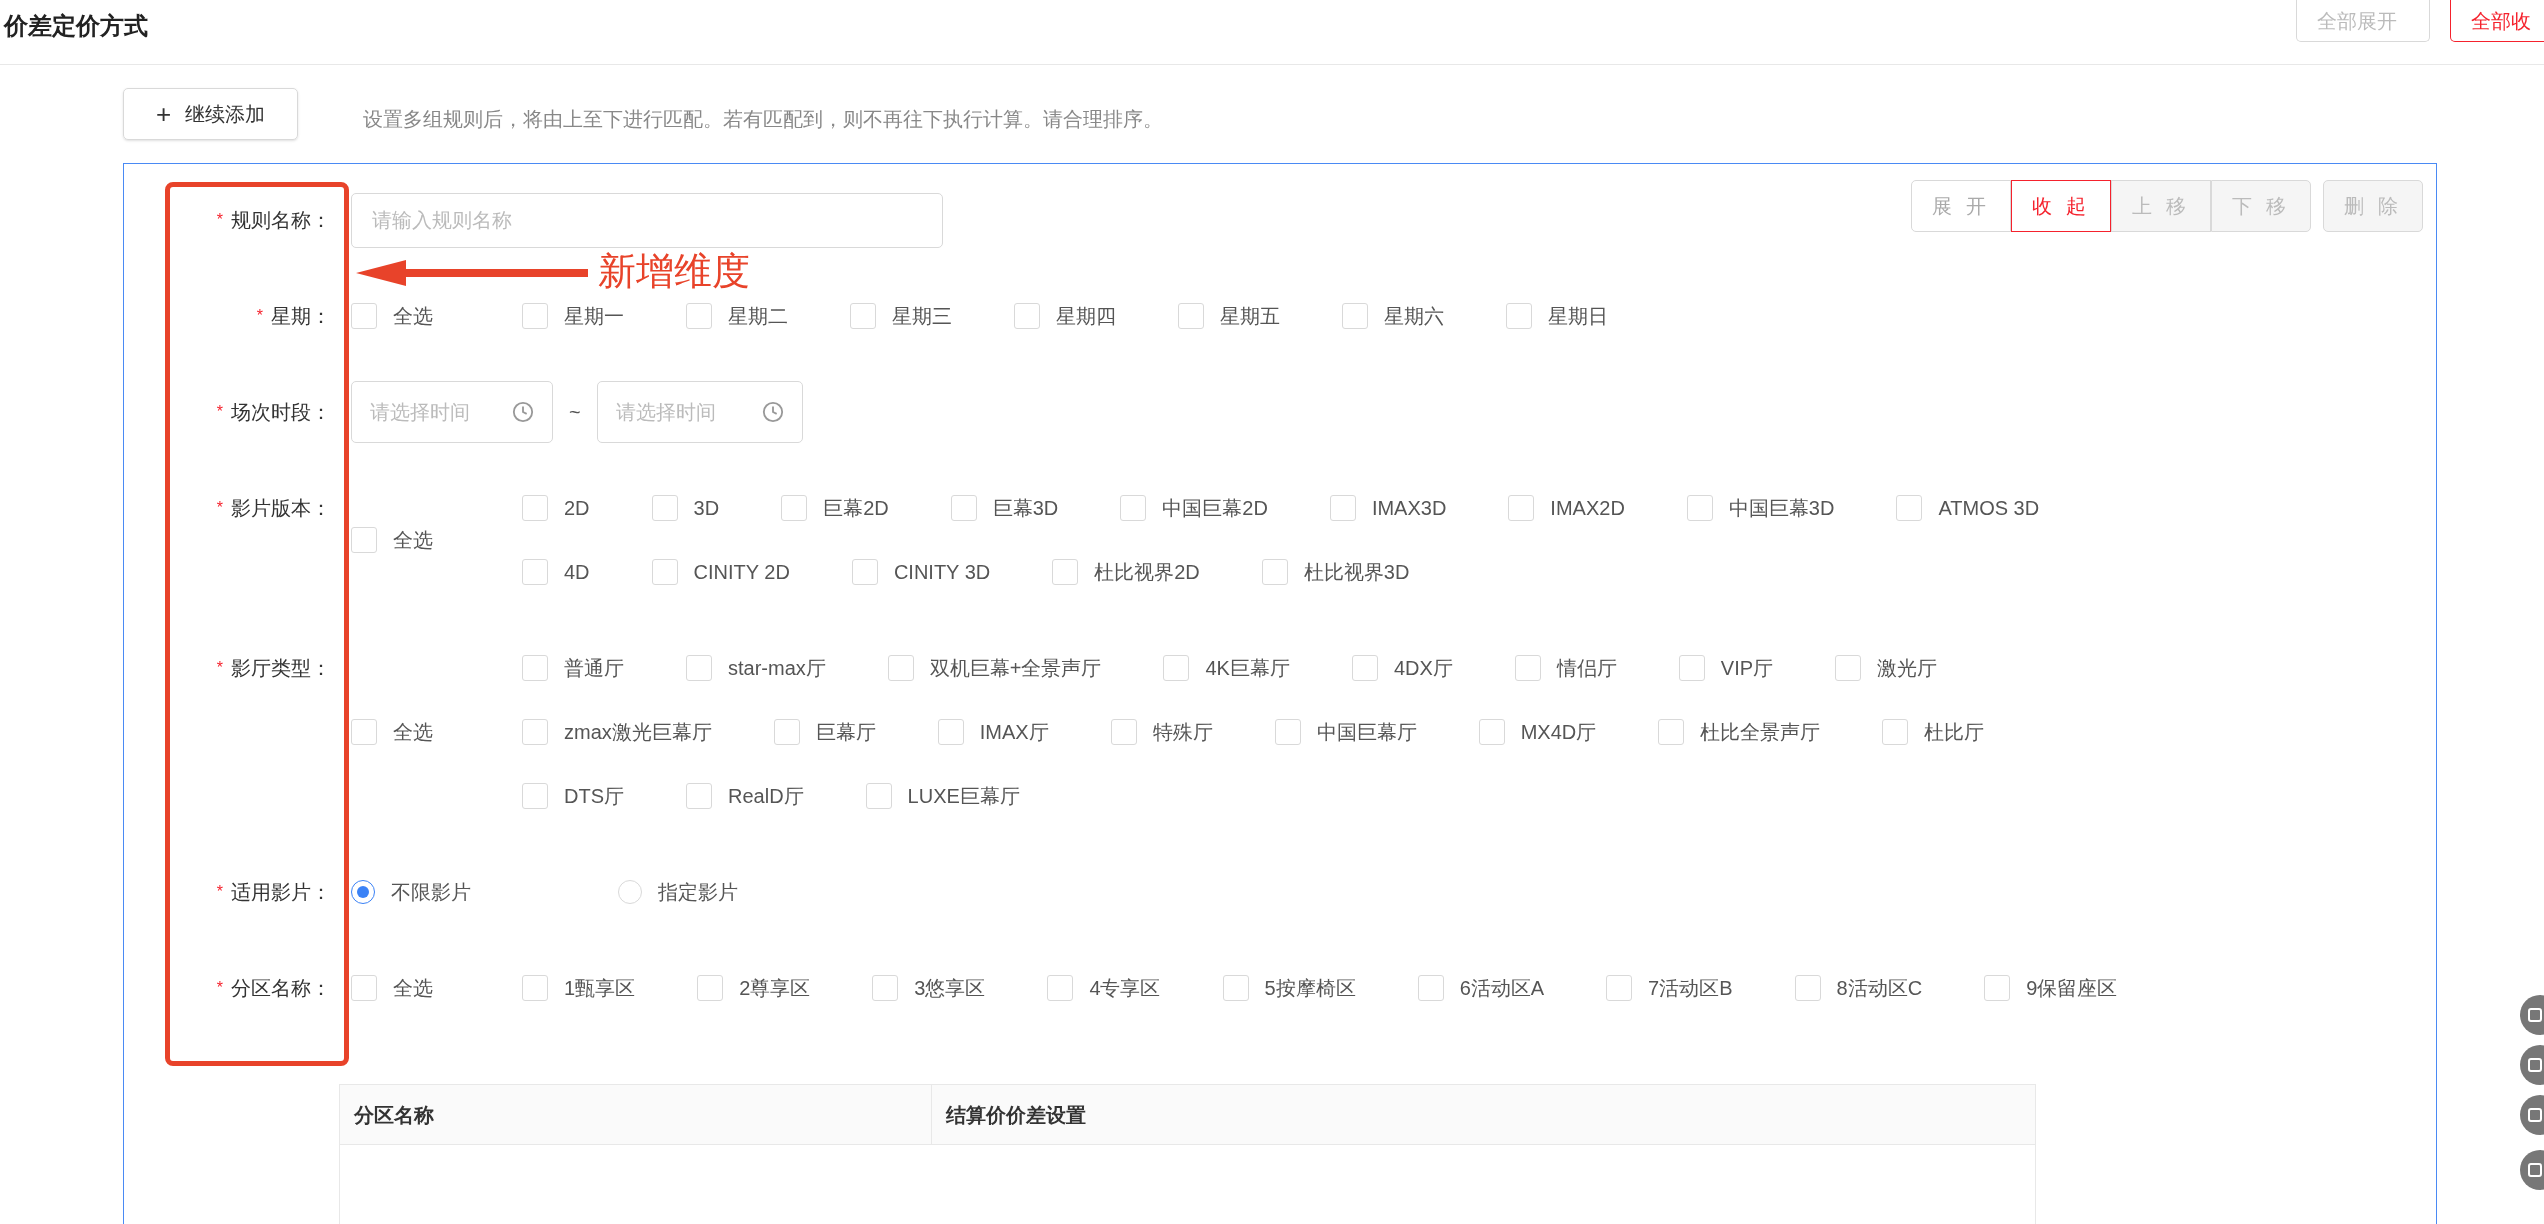 This screenshot has width=2544, height=1224. Describe the element at coordinates (1587, 508) in the screenshot. I see `checkbox-label: IMAX2D` at that location.